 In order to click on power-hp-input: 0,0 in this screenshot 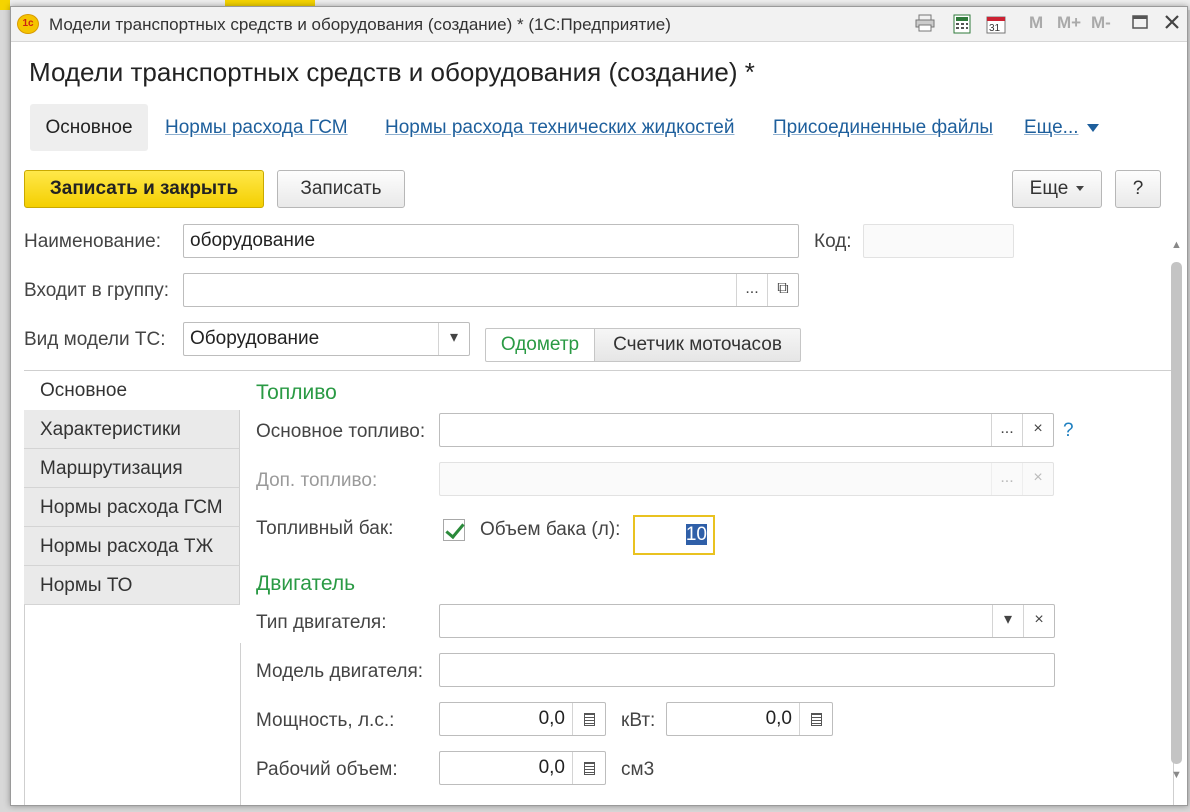, I will do `click(522, 719)`.